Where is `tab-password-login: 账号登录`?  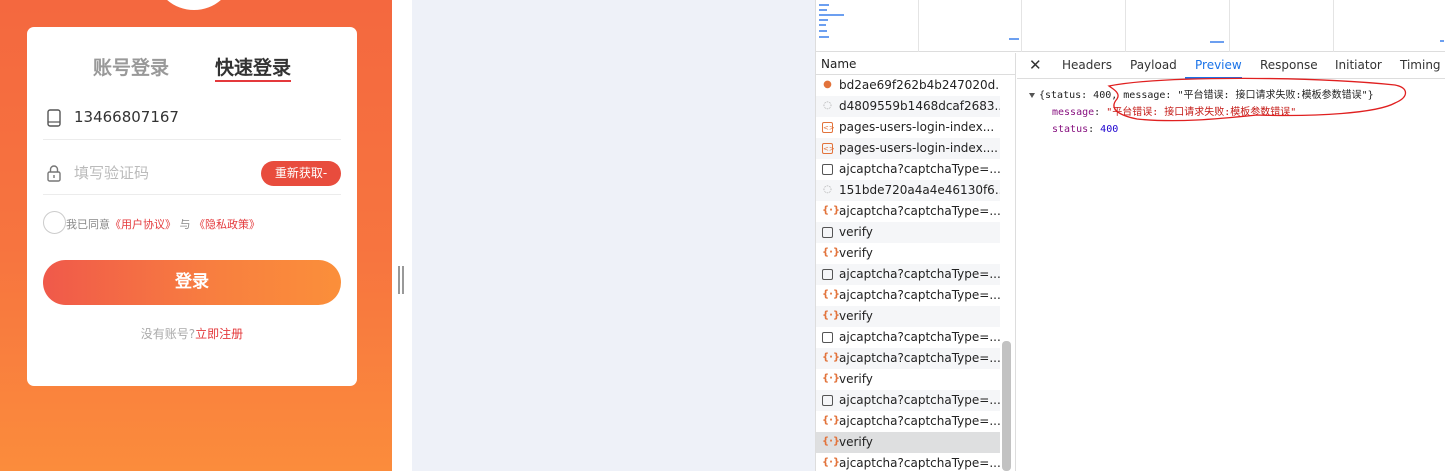 tab-password-login: 账号登录 is located at coordinates (131, 66).